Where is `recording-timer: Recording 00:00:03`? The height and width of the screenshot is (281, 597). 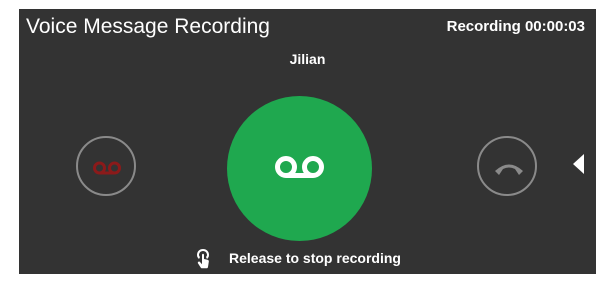
recording-timer: Recording 00:00:03 is located at coordinates (515, 26).